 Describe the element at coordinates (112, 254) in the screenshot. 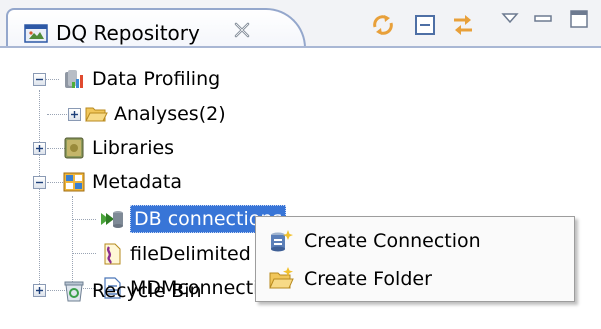

I see `file-delimited-icon` at that location.